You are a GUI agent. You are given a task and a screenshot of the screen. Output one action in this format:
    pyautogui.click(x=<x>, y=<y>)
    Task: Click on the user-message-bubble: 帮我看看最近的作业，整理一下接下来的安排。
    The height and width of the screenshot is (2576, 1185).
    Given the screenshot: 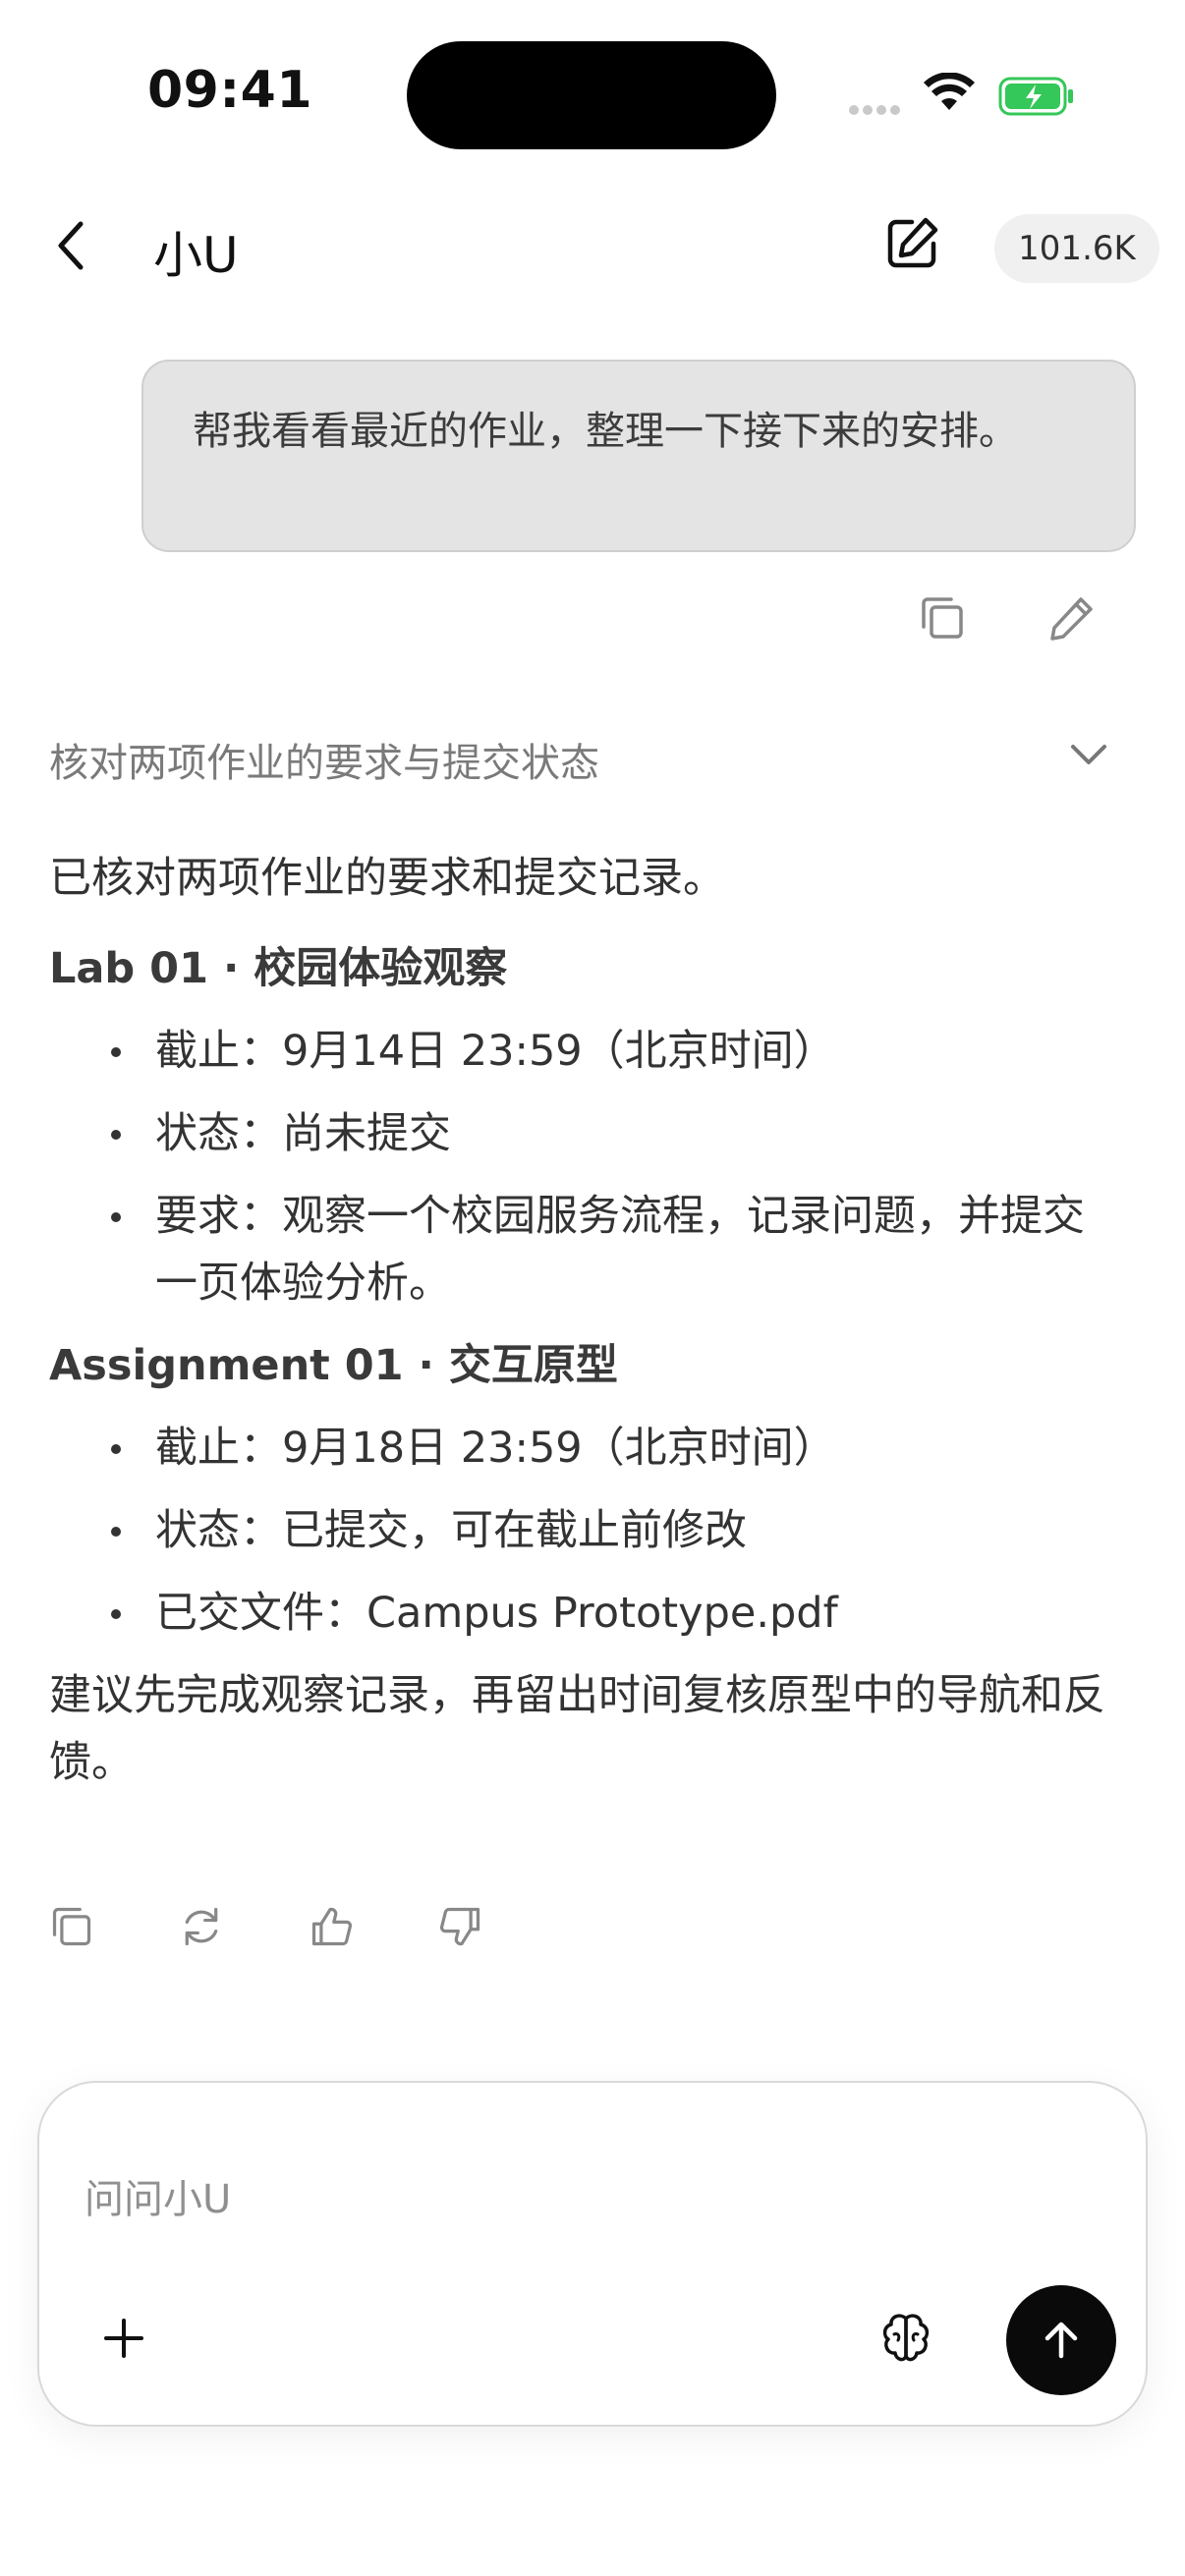 What is the action you would take?
    pyautogui.click(x=639, y=456)
    